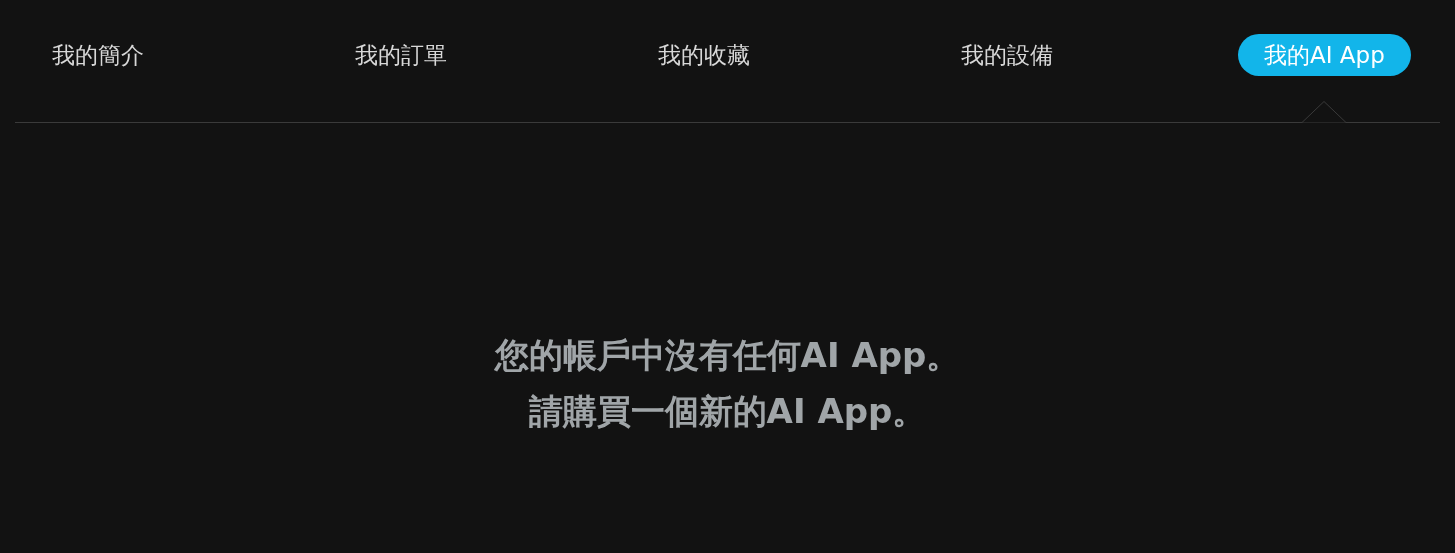 The image size is (1455, 553). I want to click on empty-message: 請購買一個新的AI App。, so click(727, 411).